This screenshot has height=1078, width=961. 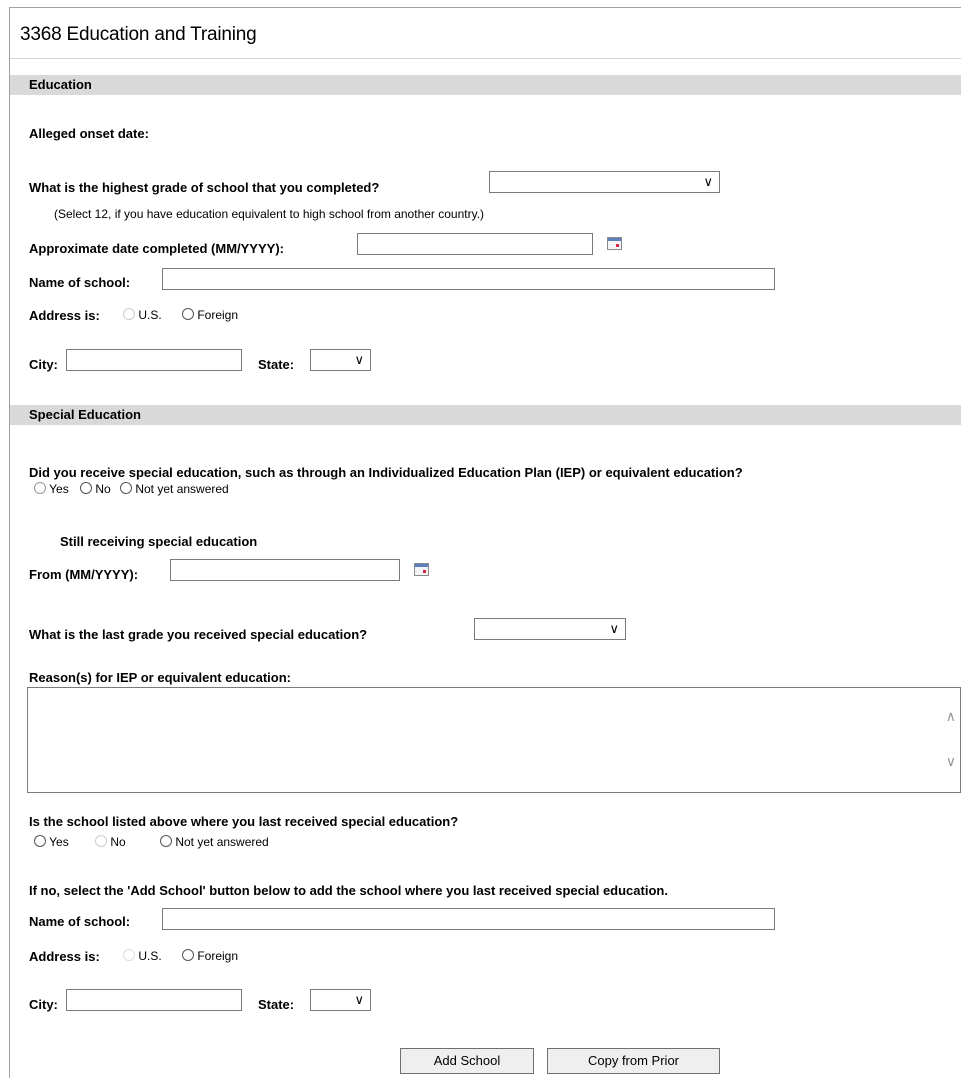 I want to click on special-address-option-us: U.S., so click(x=142, y=956).